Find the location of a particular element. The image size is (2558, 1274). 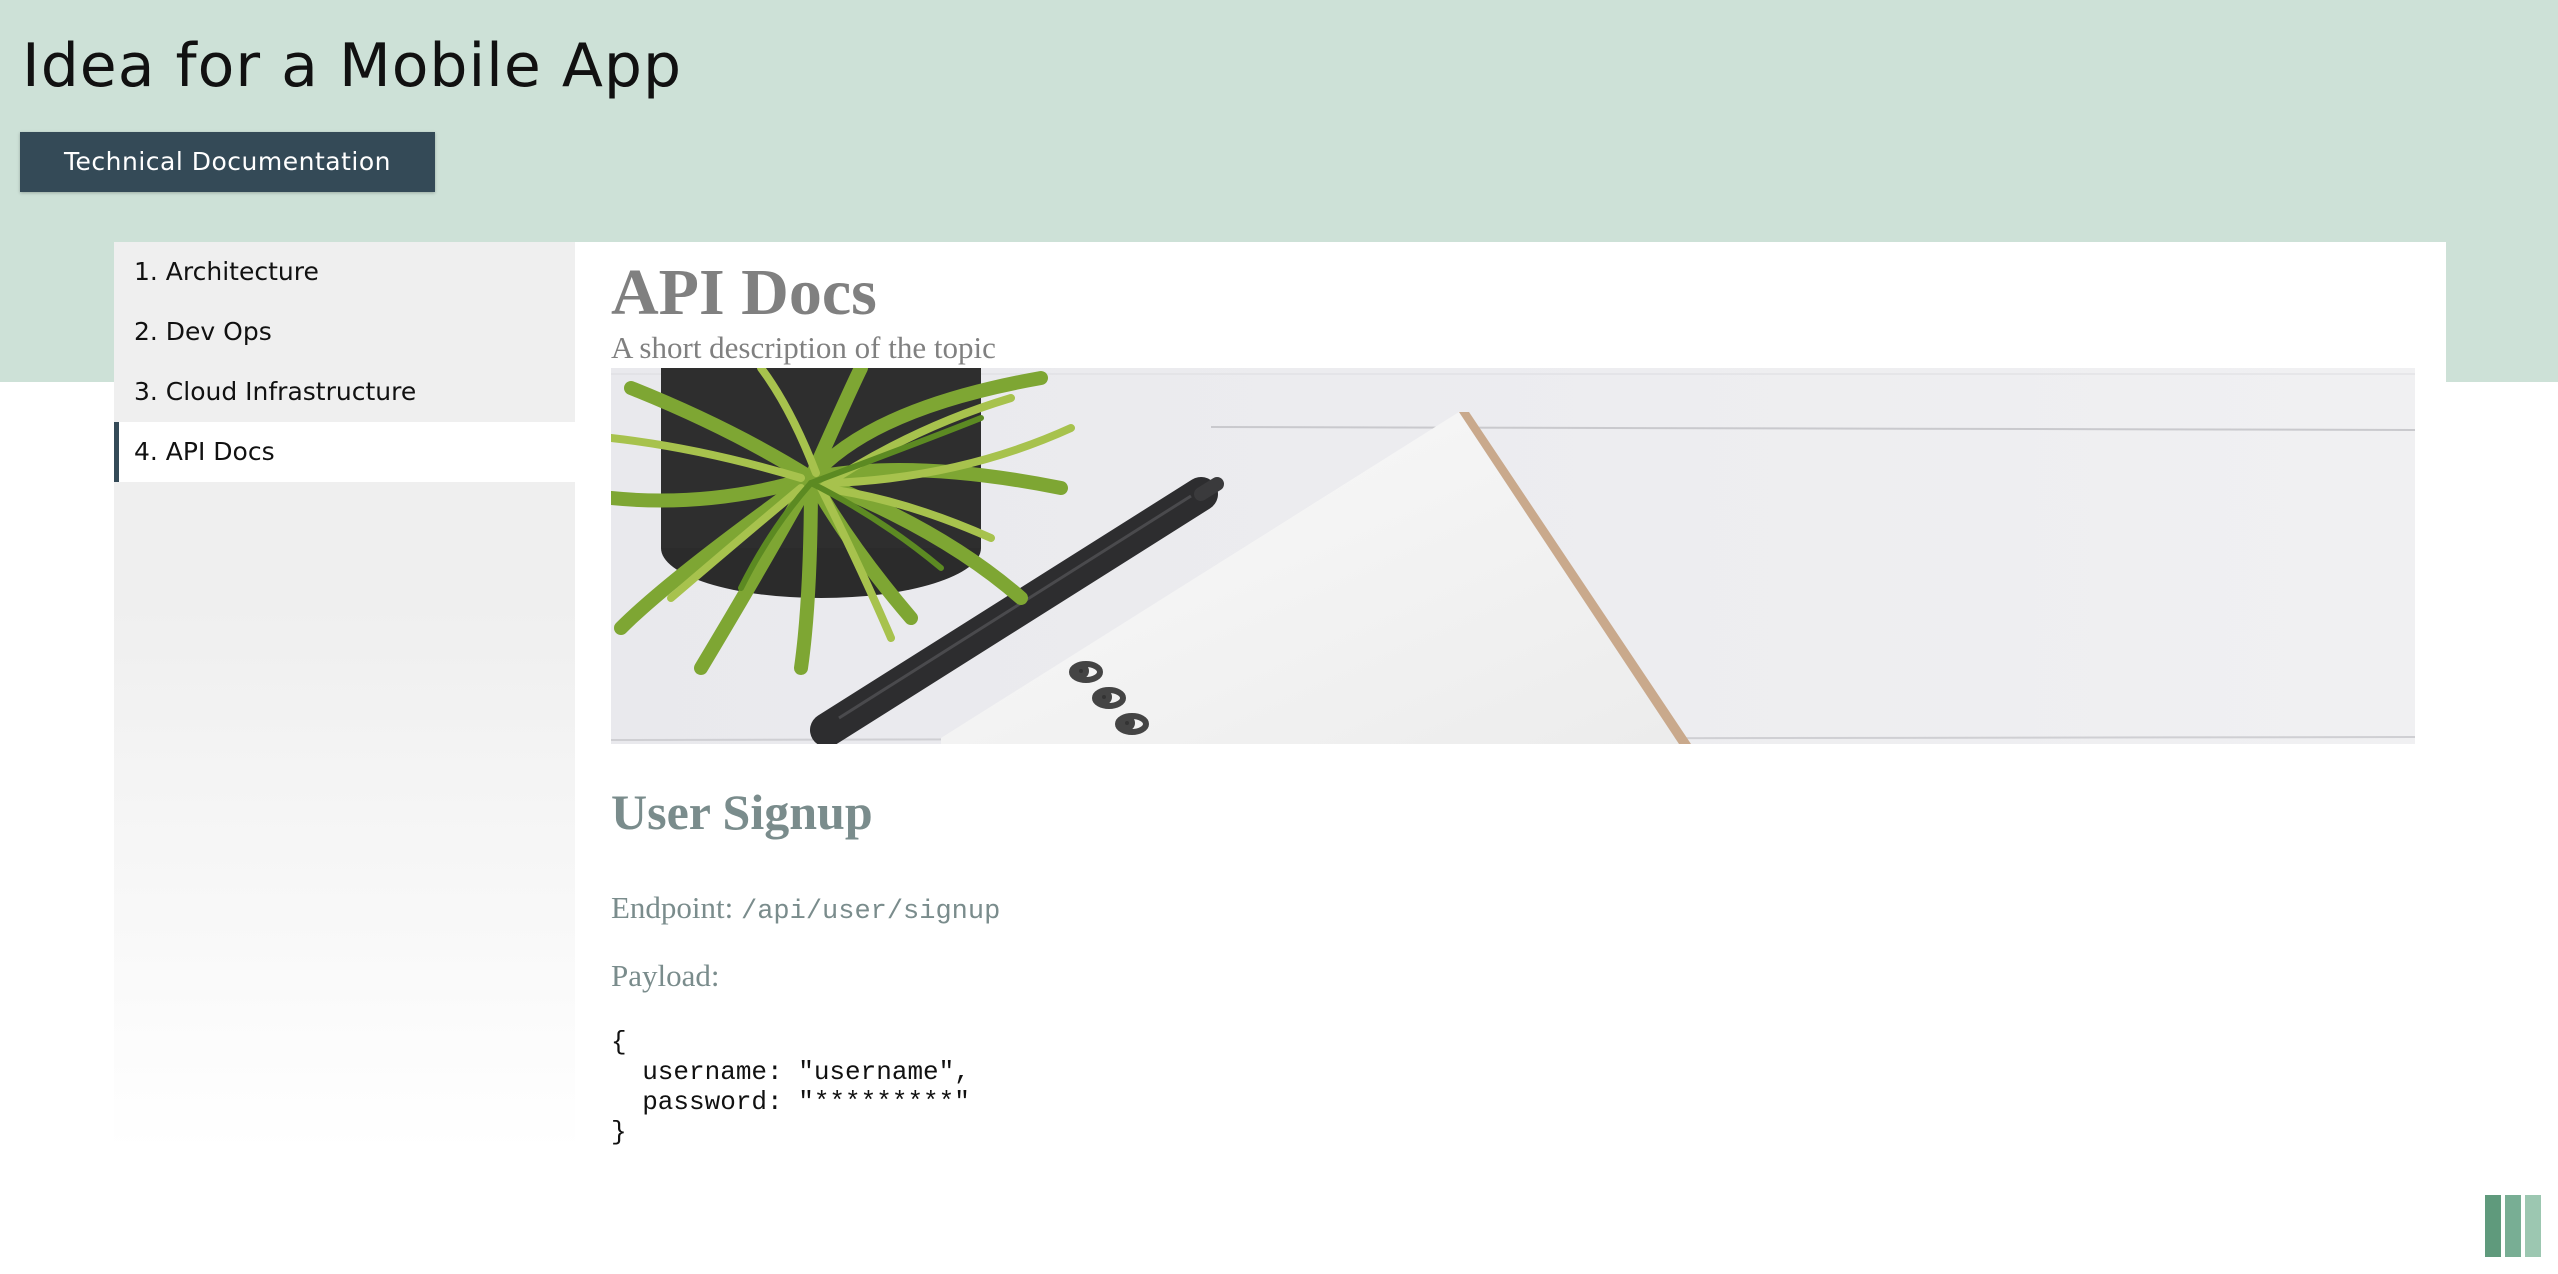

technical-documentation-button: Technical Documentation is located at coordinates (227, 162).